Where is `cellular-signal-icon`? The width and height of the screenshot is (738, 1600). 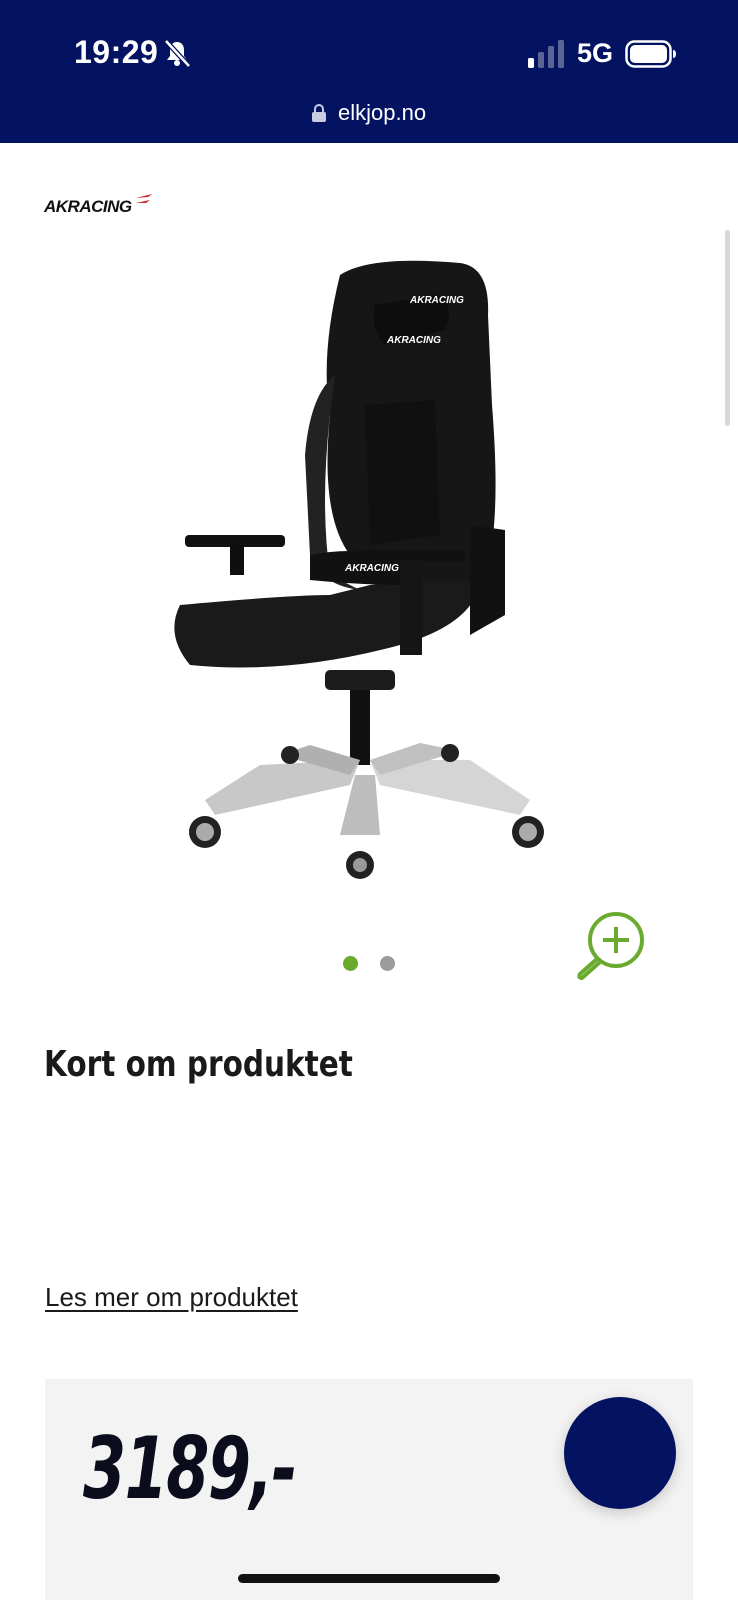 cellular-signal-icon is located at coordinates (546, 54).